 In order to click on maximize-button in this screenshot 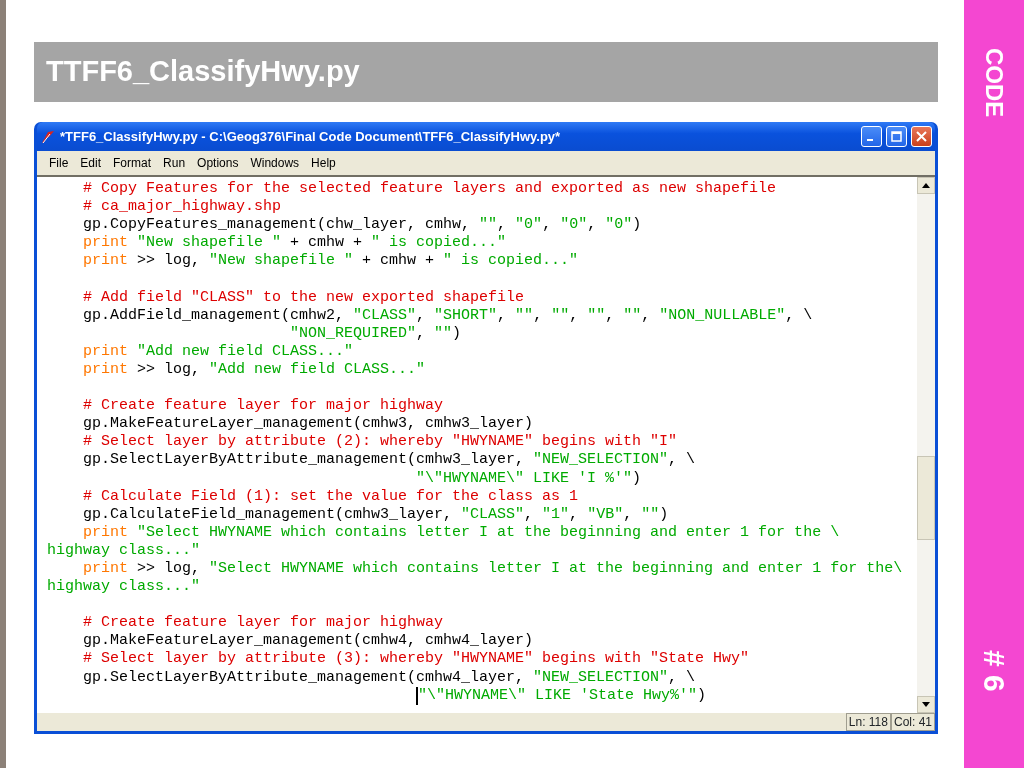, I will do `click(896, 136)`.